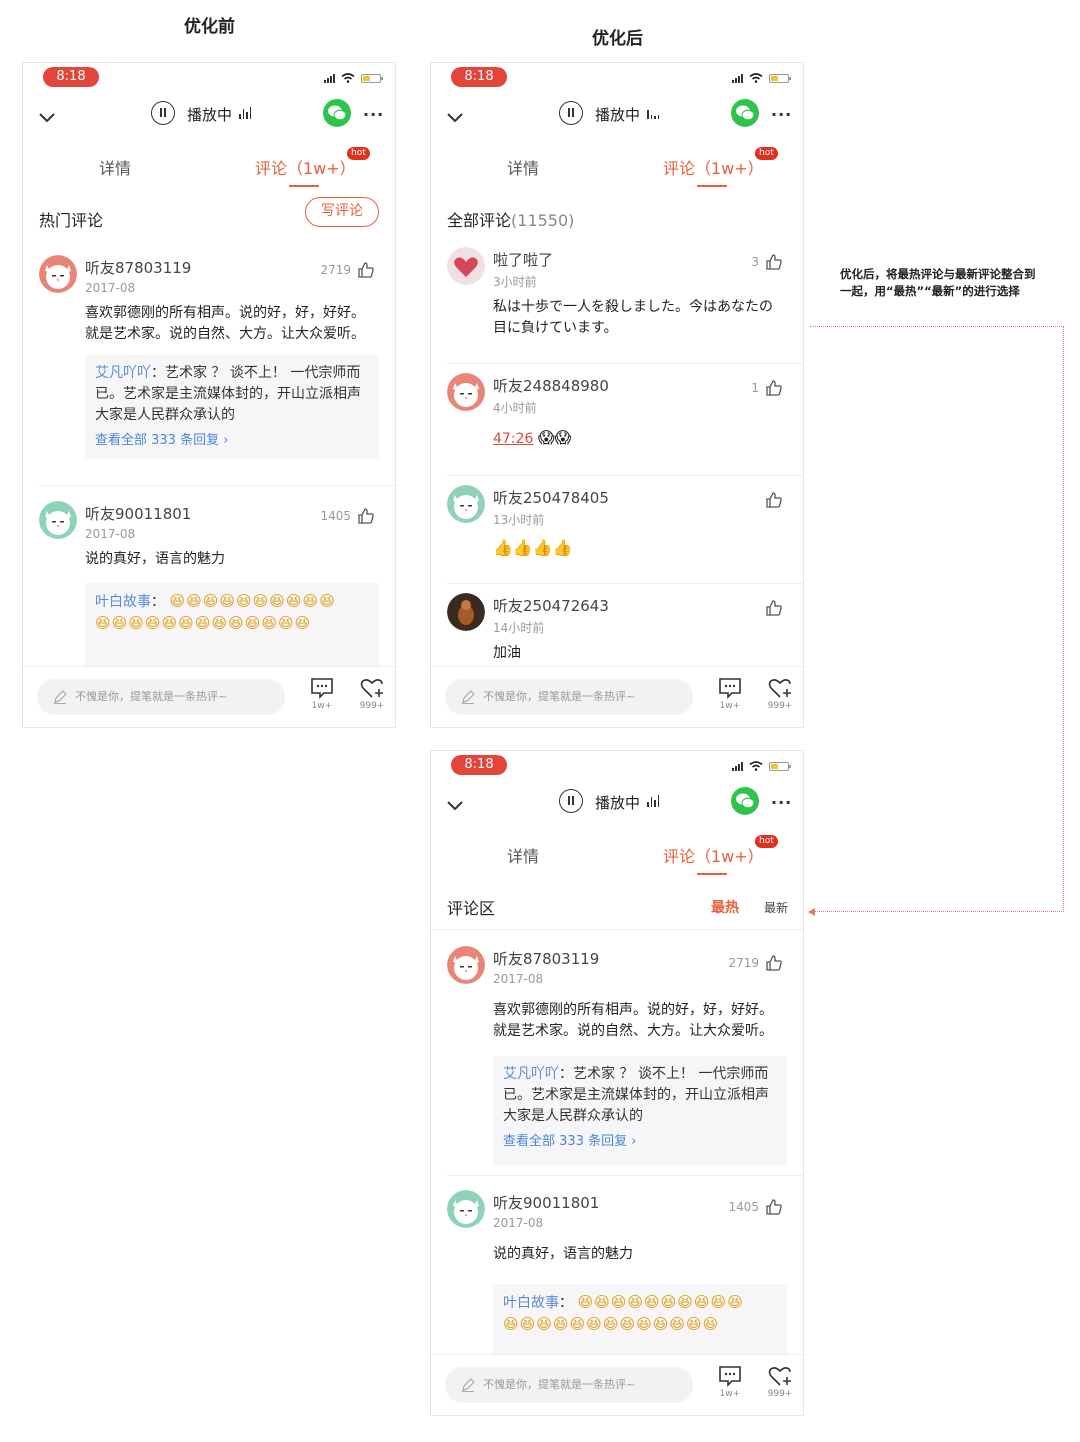 The image size is (1080, 1442). I want to click on annotation-note: 优化后，将最热评论与最新评论整合到一起，用“最热”“最新”的进行选择, so click(938, 282).